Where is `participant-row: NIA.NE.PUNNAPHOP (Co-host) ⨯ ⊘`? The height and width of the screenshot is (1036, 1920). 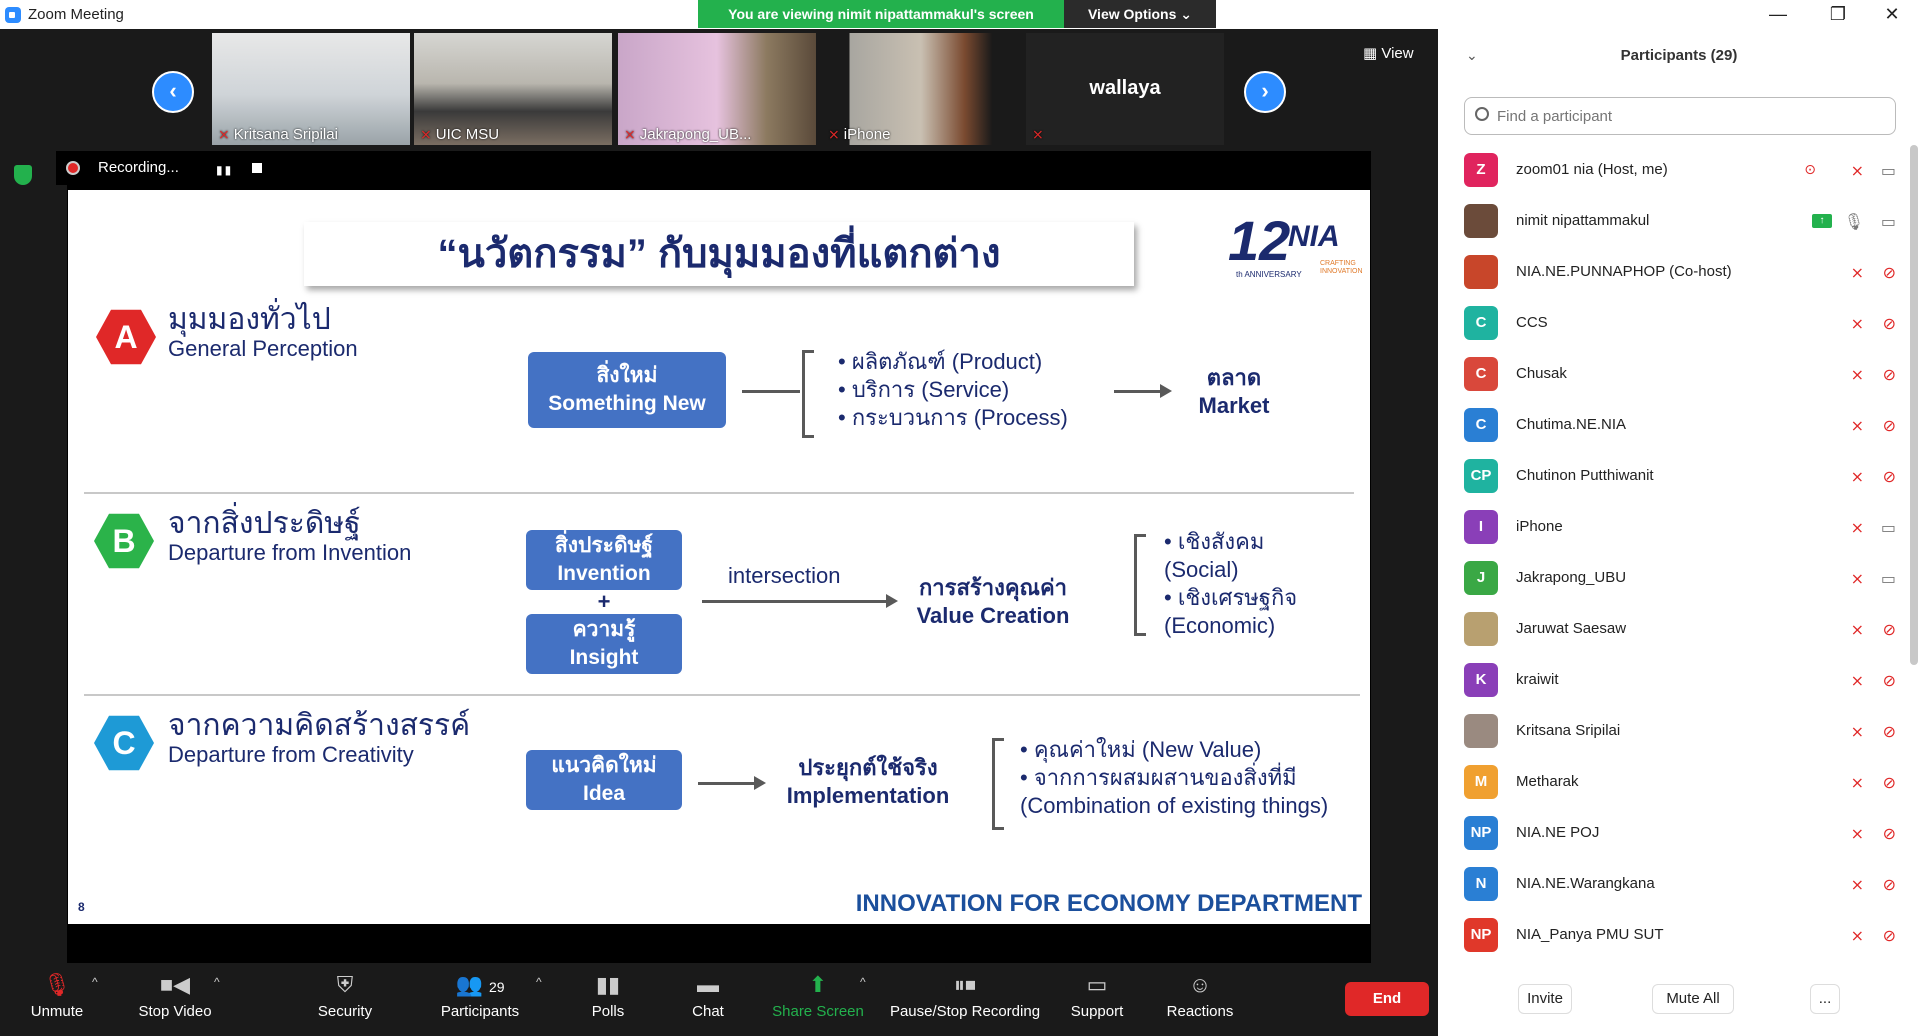 participant-row: NIA.NE.PUNNAPHOP (Co-host) ⨯ ⊘ is located at coordinates (1673, 272).